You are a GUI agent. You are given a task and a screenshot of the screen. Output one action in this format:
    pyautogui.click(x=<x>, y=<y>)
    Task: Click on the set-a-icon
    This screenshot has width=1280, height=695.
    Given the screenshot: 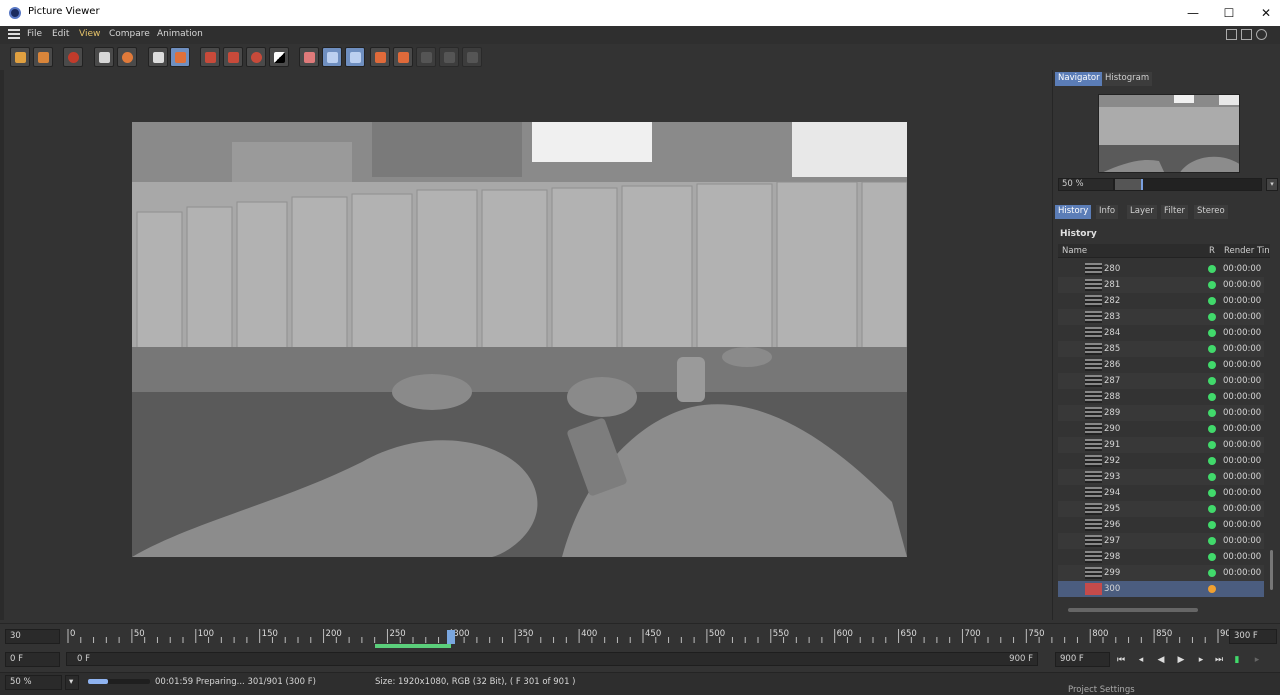 What is the action you would take?
    pyautogui.click(x=380, y=57)
    